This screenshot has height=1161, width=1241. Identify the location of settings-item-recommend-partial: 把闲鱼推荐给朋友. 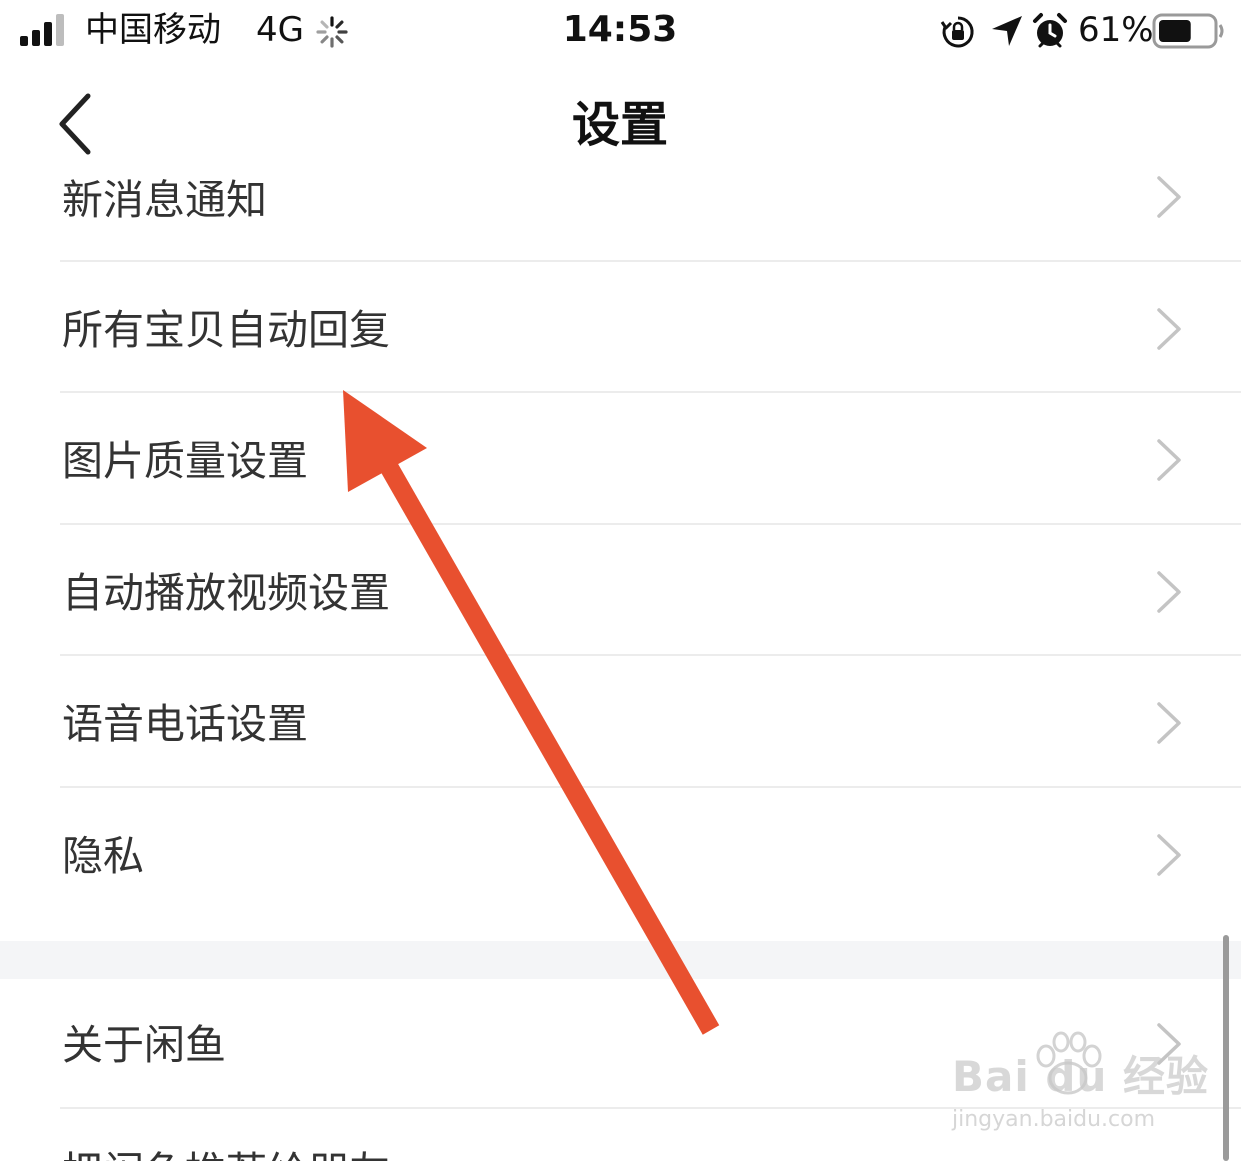
(226, 1153).